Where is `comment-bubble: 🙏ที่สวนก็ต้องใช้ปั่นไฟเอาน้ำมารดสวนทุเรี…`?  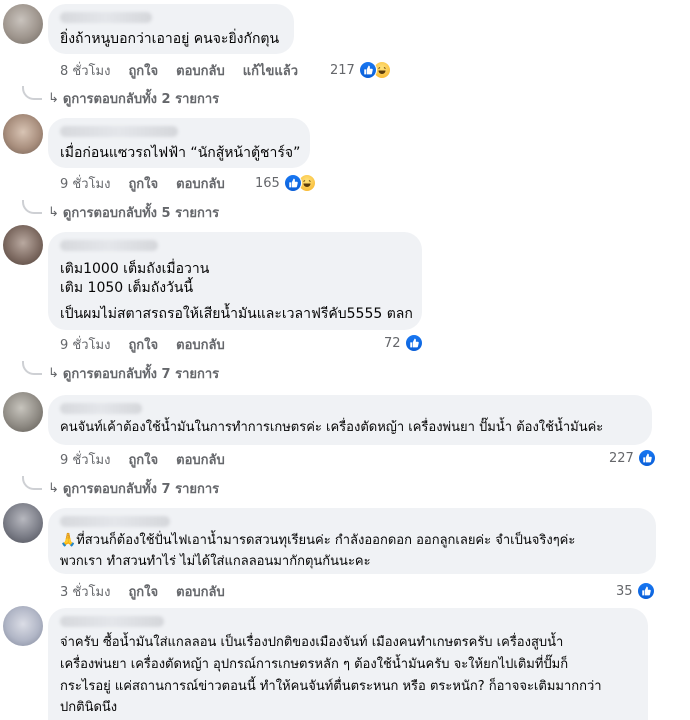 comment-bubble: 🙏ที่สวนก็ต้องใช้ปั่นไฟเอาน้ำมารดสวนทุเรี… is located at coordinates (352, 541).